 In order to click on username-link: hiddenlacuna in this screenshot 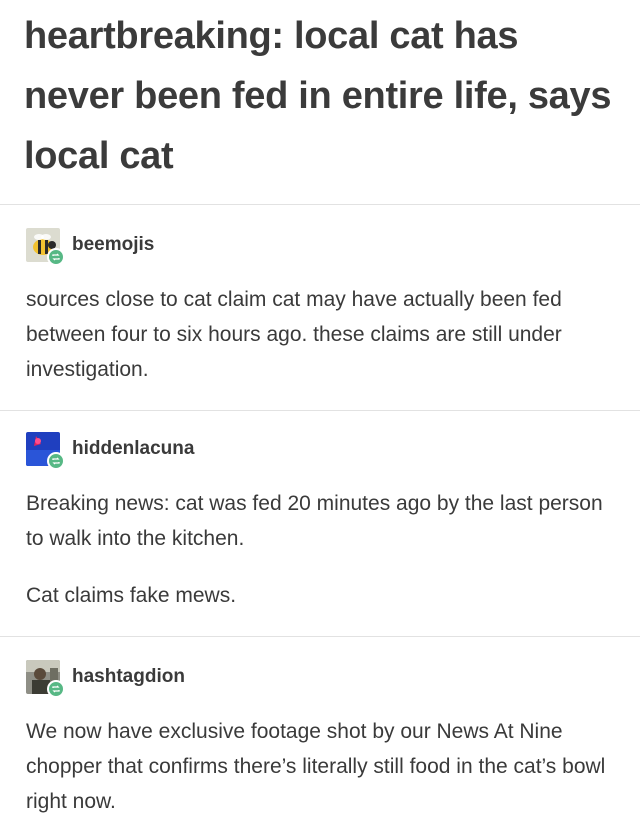, I will do `click(133, 449)`.